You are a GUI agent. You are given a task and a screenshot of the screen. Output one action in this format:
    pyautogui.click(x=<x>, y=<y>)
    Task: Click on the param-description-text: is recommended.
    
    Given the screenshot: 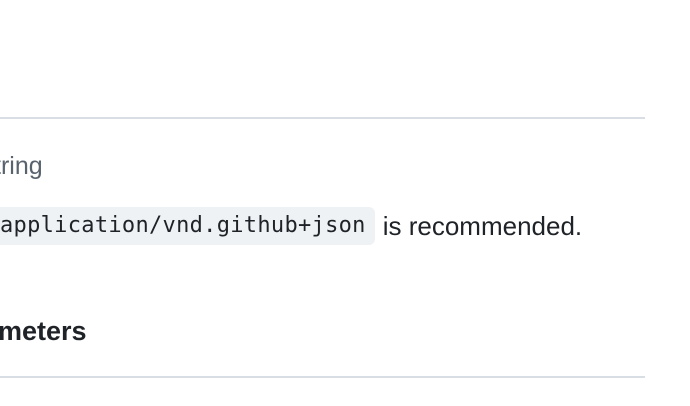 What is the action you would take?
    pyautogui.click(x=482, y=226)
    